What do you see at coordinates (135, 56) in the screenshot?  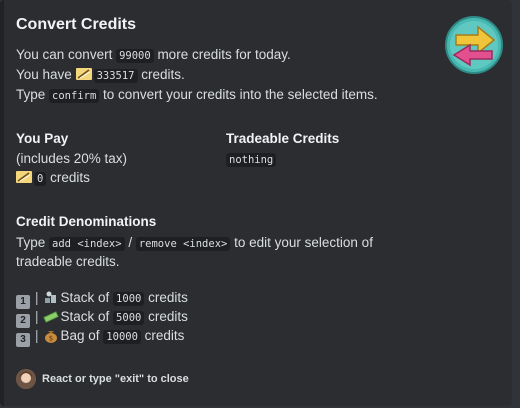 I see `convert-limit-value: 99000` at bounding box center [135, 56].